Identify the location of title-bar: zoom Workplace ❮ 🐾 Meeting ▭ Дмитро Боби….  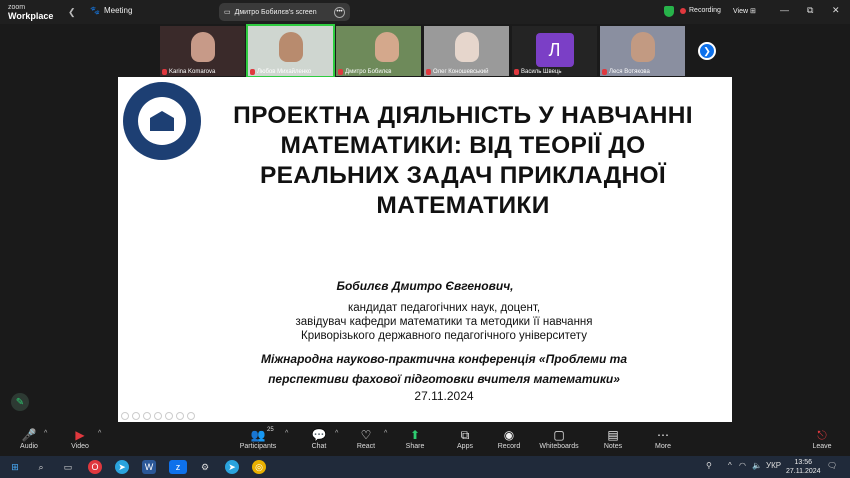
(425, 12).